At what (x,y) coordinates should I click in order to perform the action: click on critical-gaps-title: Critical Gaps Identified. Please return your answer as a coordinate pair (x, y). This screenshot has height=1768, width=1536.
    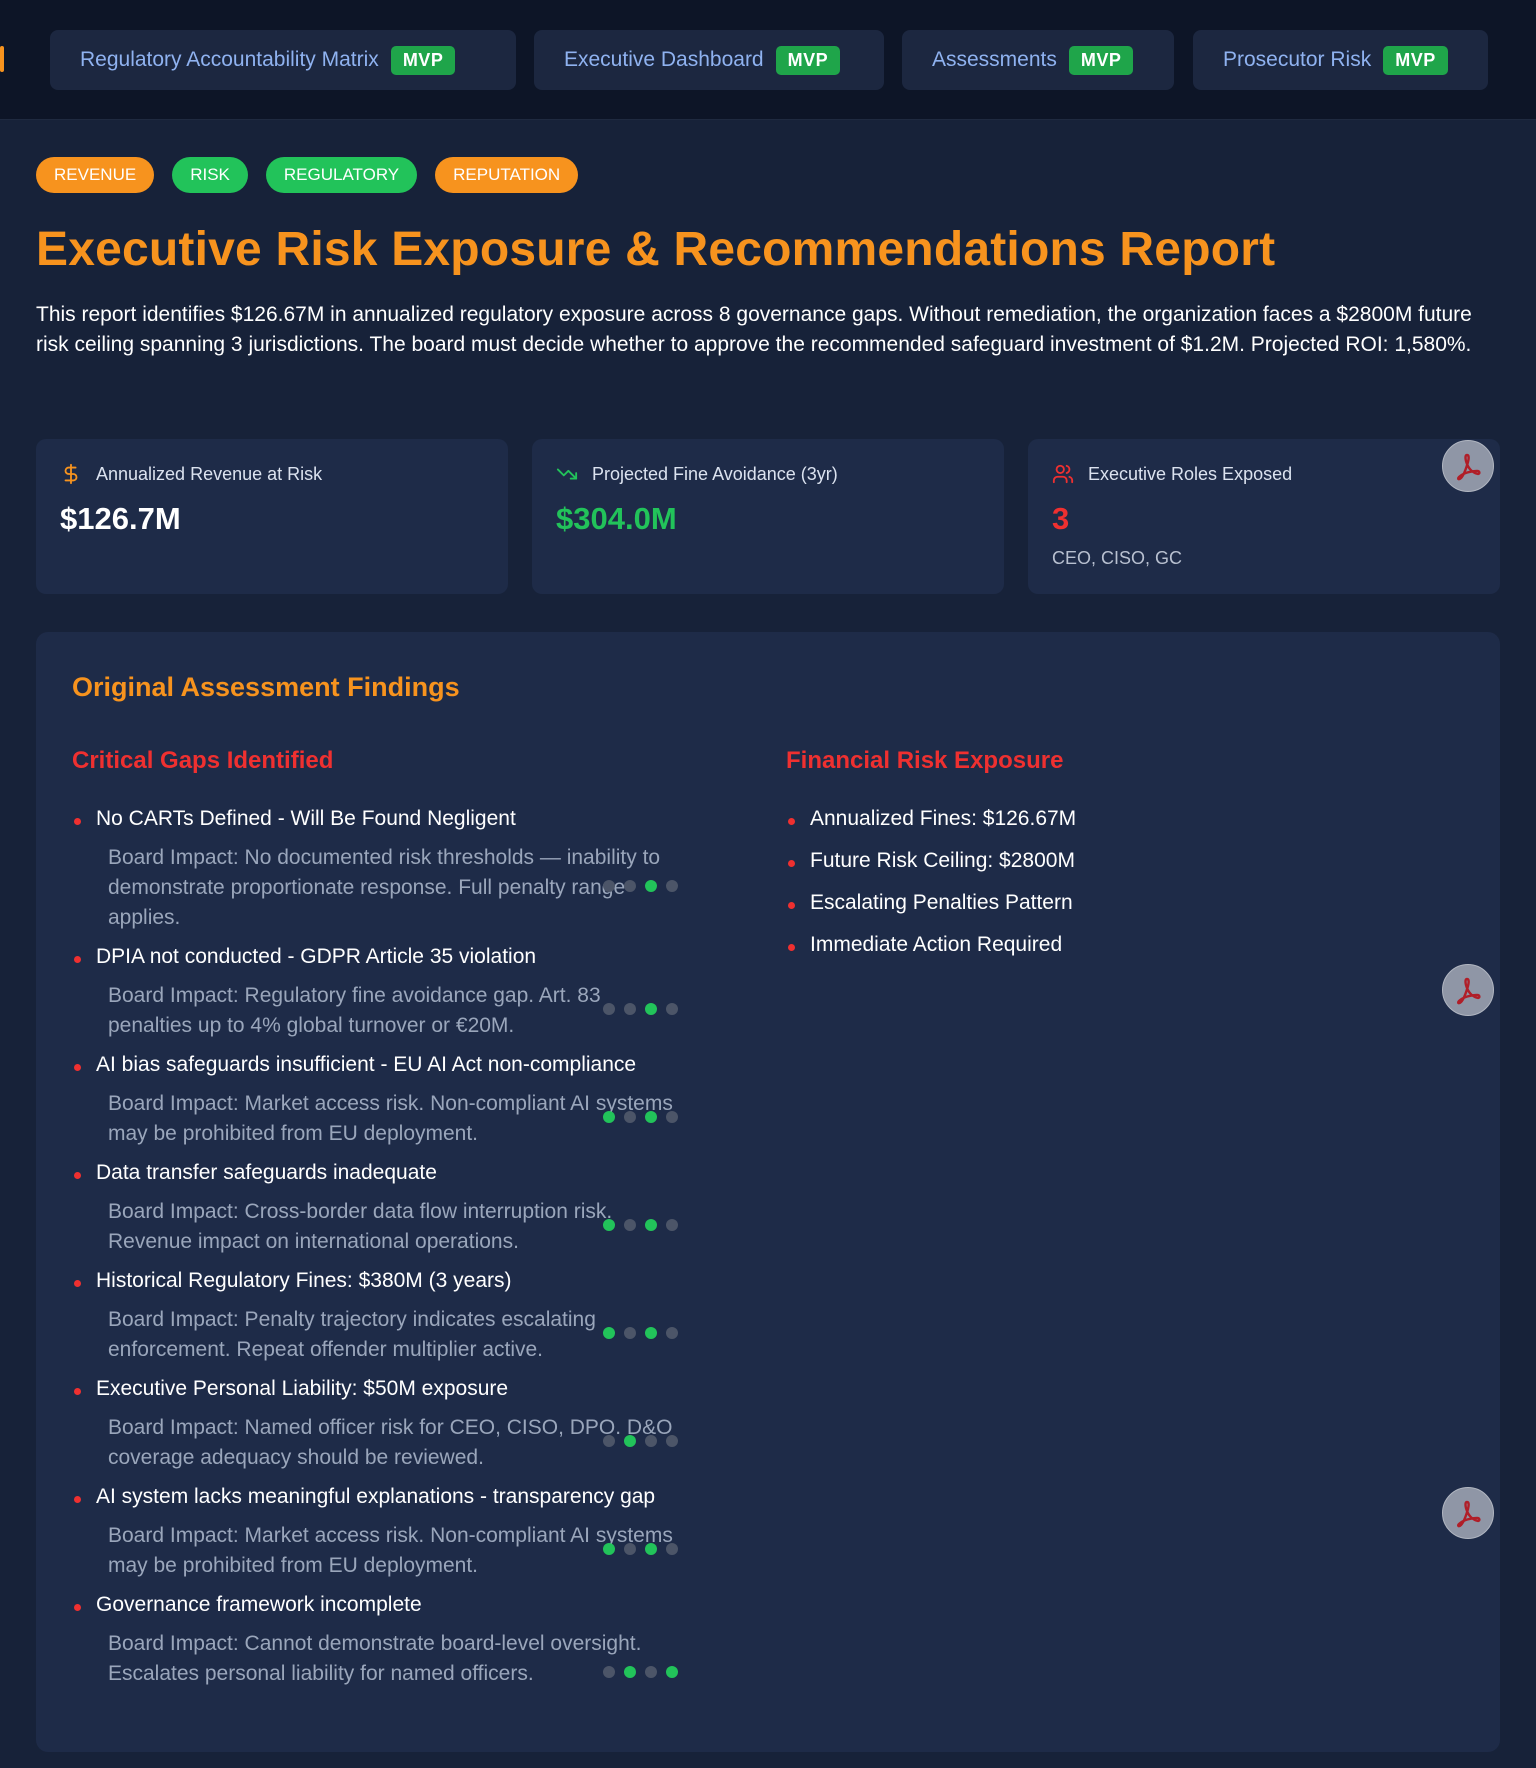
    Looking at the image, I should click on (203, 760).